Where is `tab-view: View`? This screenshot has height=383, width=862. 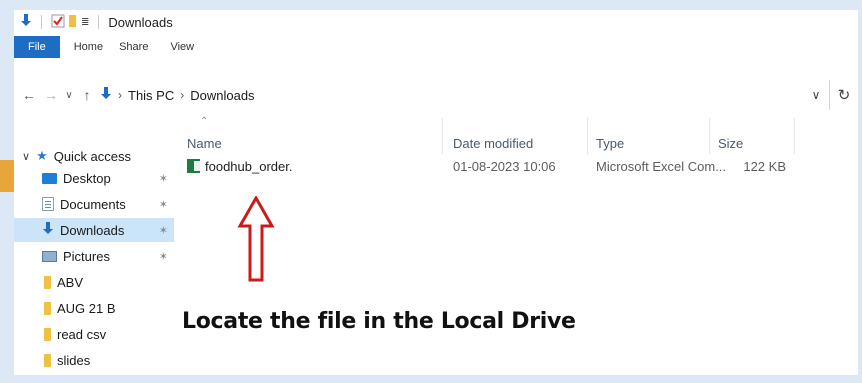 tab-view: View is located at coordinates (181, 47).